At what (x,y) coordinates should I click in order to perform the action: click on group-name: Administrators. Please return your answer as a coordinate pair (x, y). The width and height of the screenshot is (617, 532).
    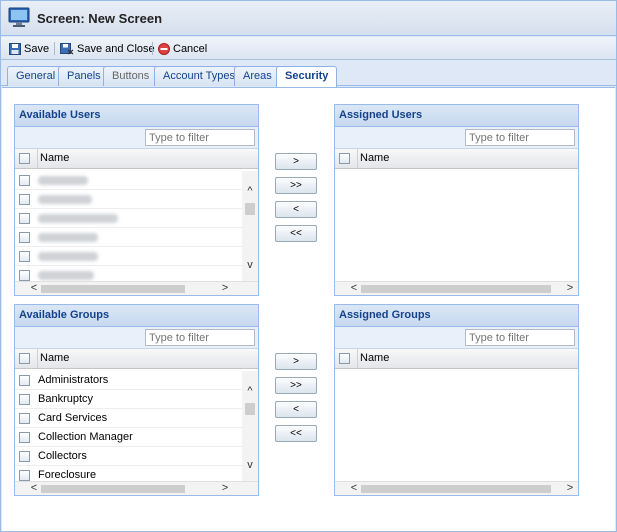
    Looking at the image, I should click on (73, 380).